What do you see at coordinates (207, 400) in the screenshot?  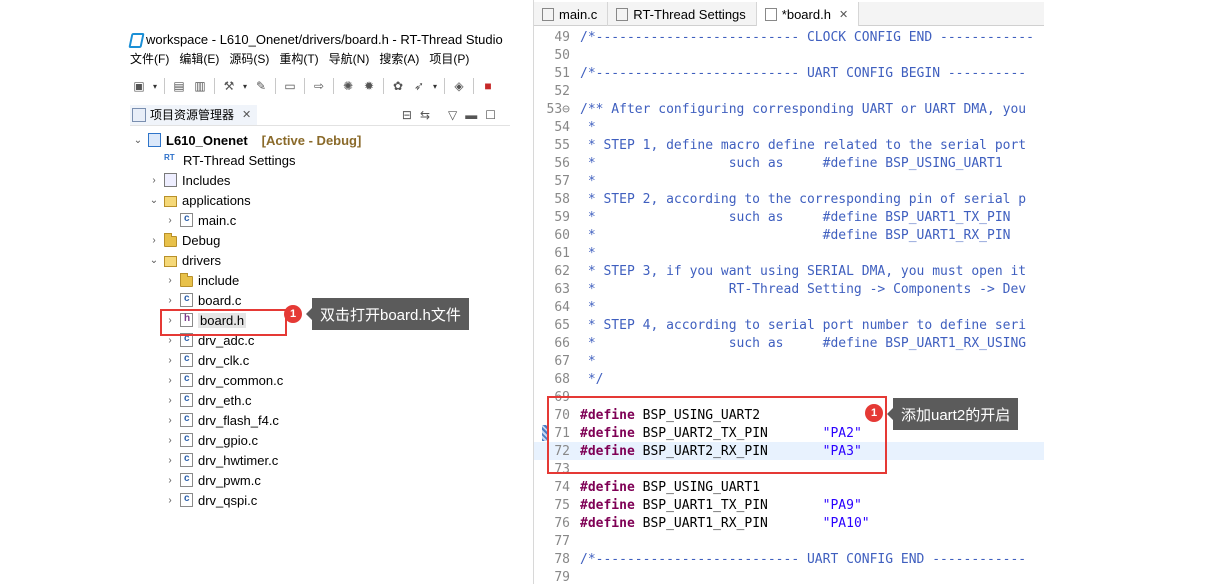 I see `tree-item-drv-eth-c: › drv_eth.c` at bounding box center [207, 400].